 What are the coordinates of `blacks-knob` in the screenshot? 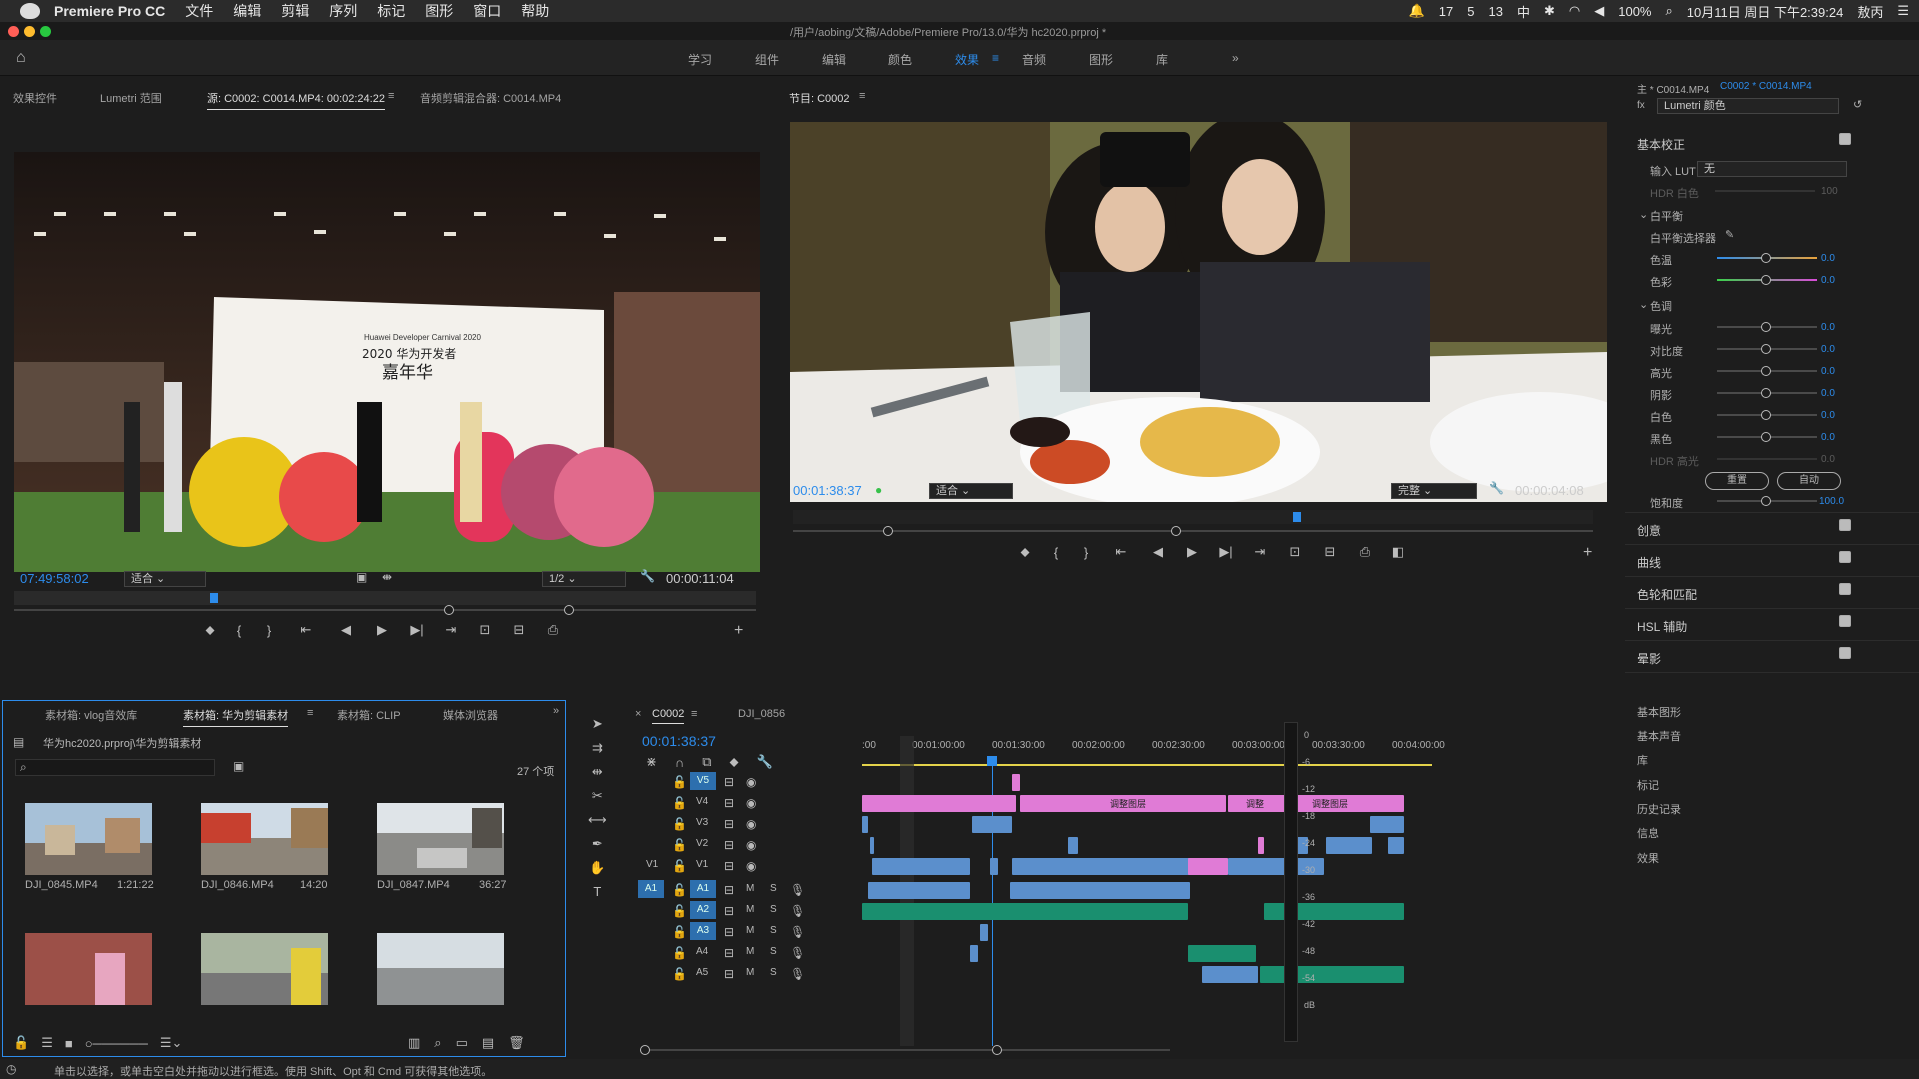 It's located at (1766, 437).